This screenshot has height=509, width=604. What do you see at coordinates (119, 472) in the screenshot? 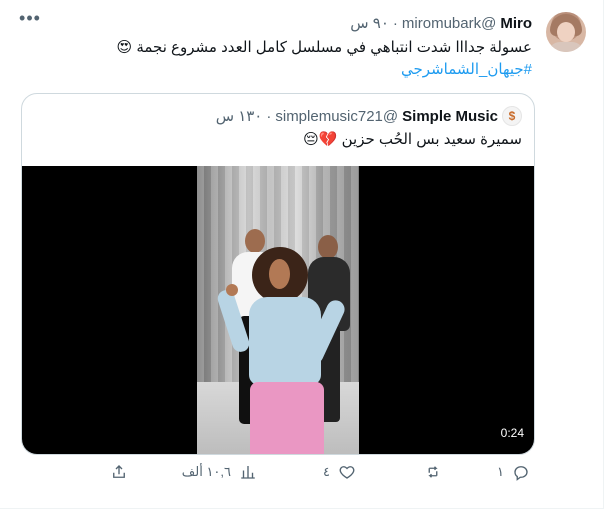
I see `share-icon` at bounding box center [119, 472].